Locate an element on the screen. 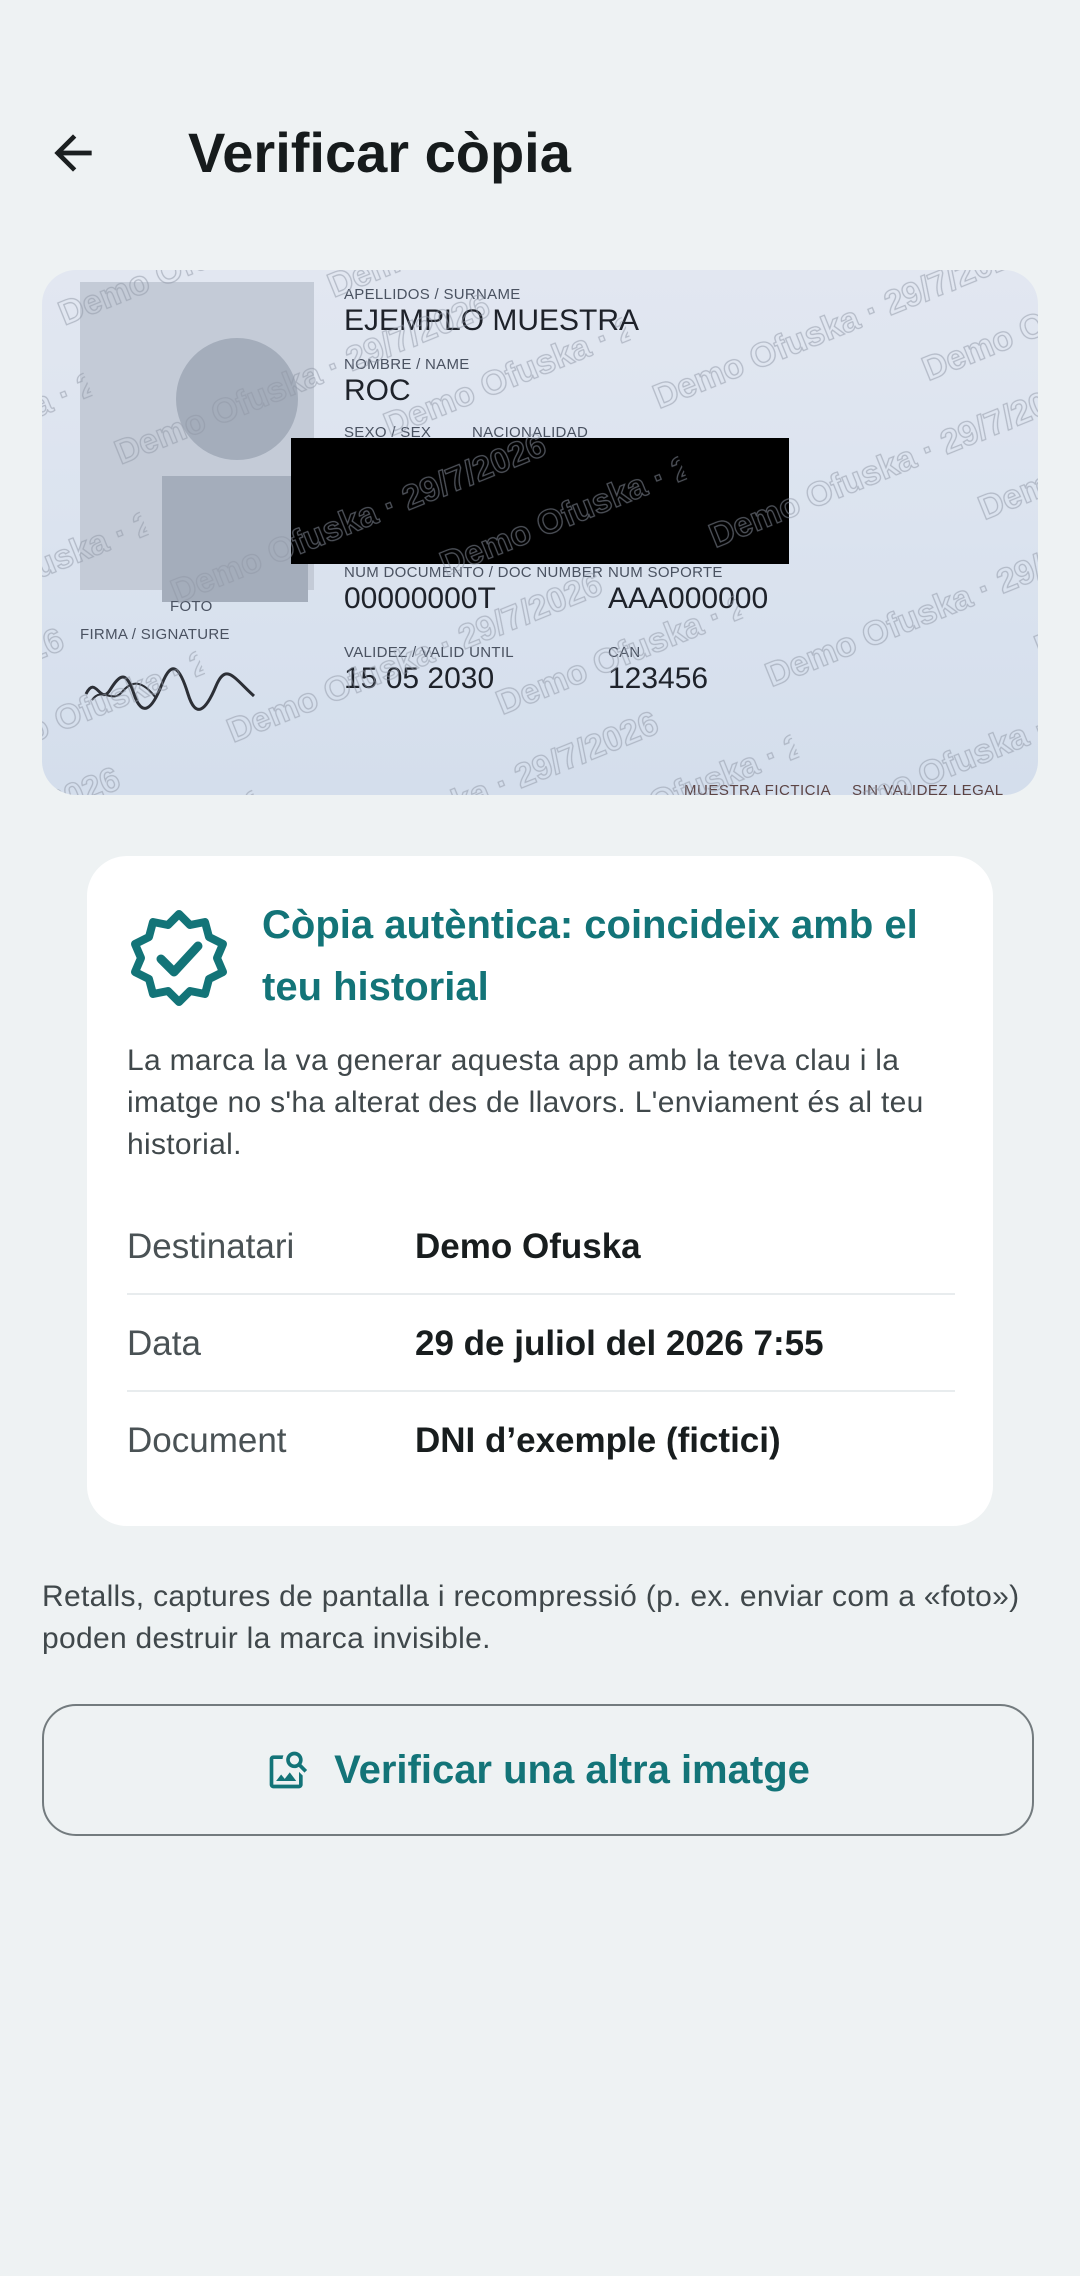 The width and height of the screenshot is (1080, 2276). photo-placeholder is located at coordinates (197, 442).